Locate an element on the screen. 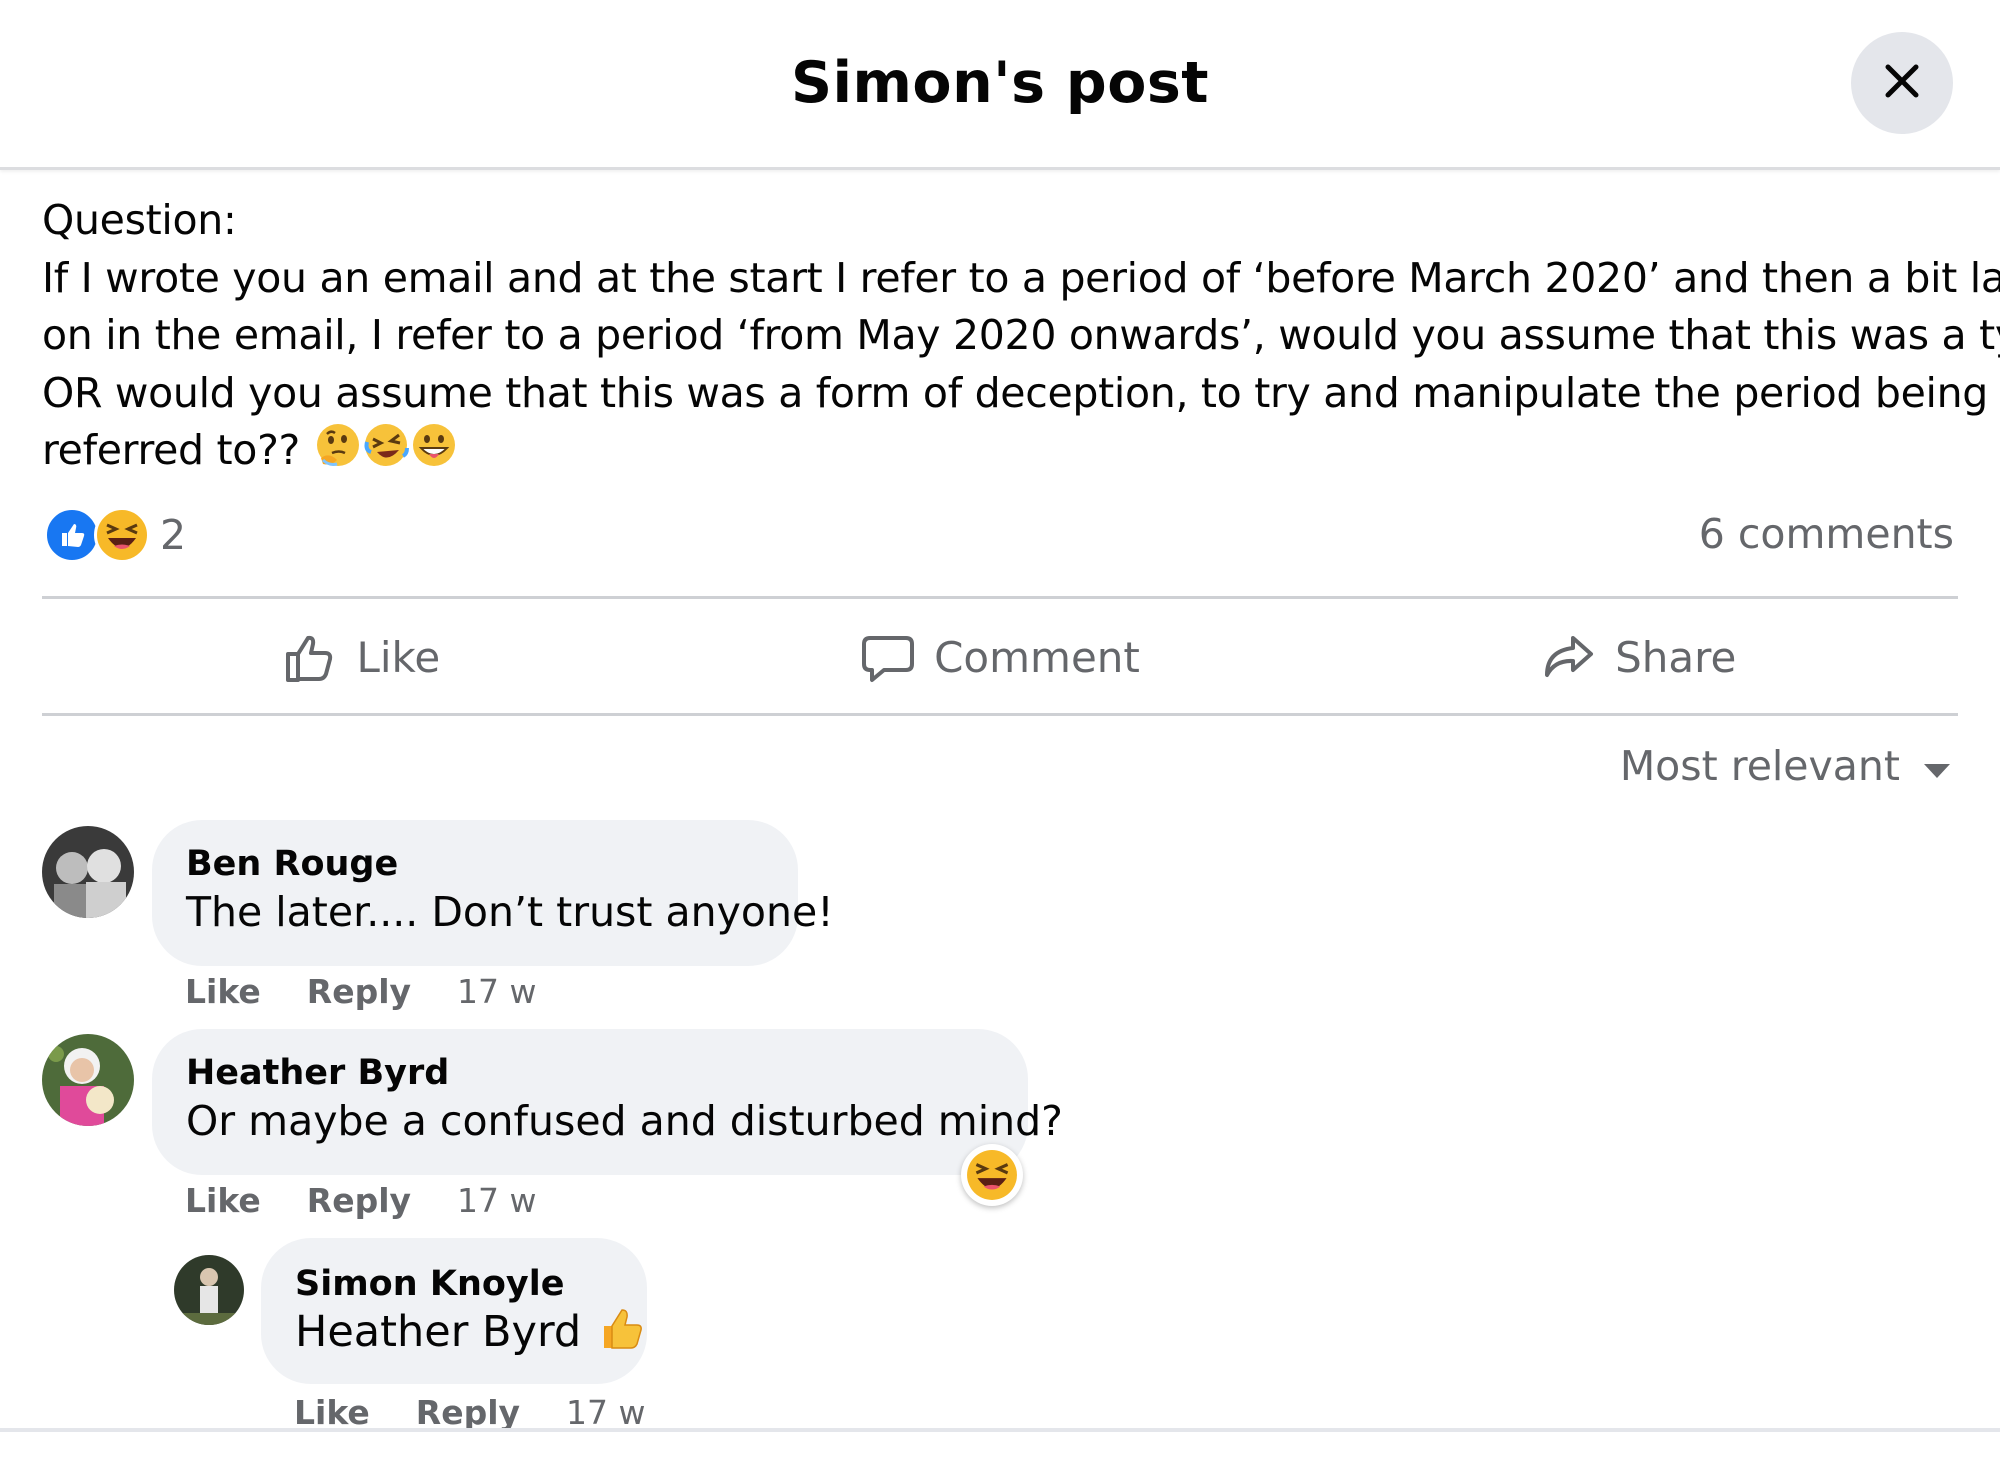 Image resolution: width=2000 pixels, height=1461 pixels. close-button is located at coordinates (1902, 83).